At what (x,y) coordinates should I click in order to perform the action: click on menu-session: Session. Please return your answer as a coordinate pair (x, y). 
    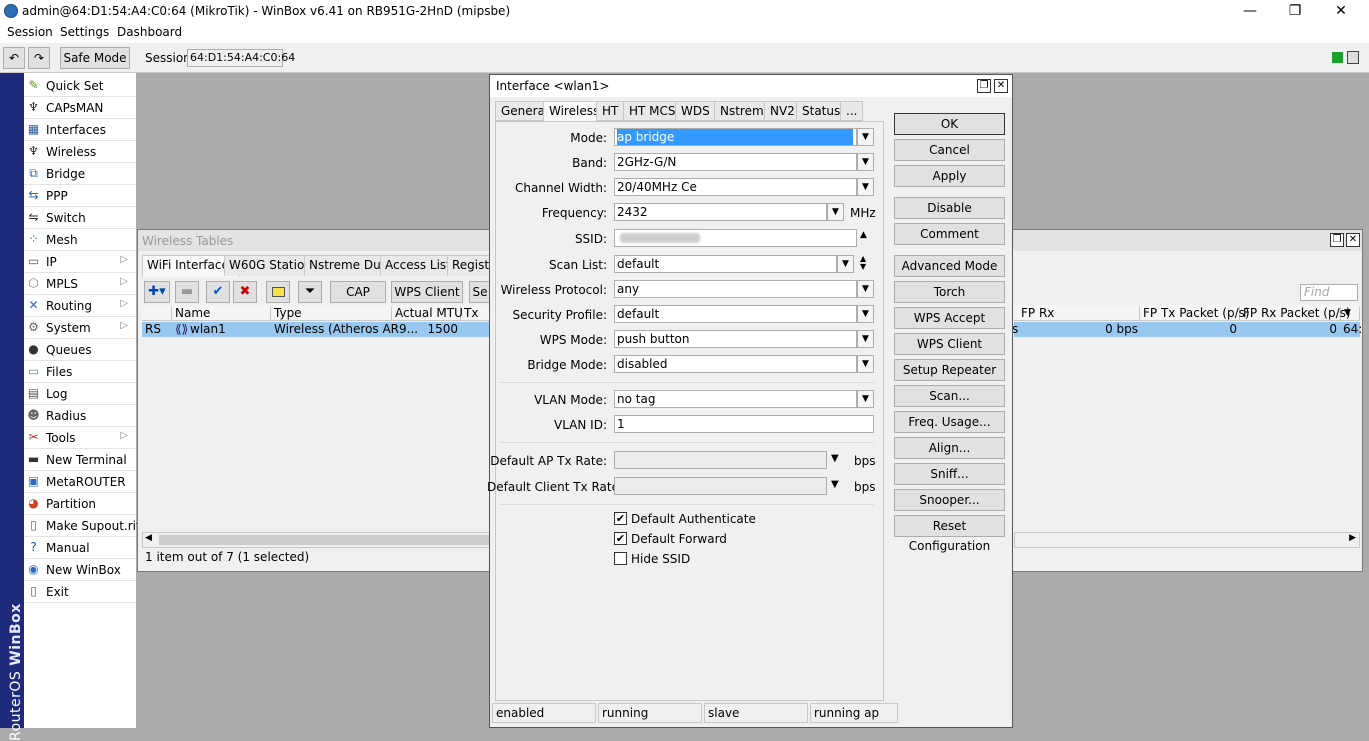
    Looking at the image, I should click on (30, 32).